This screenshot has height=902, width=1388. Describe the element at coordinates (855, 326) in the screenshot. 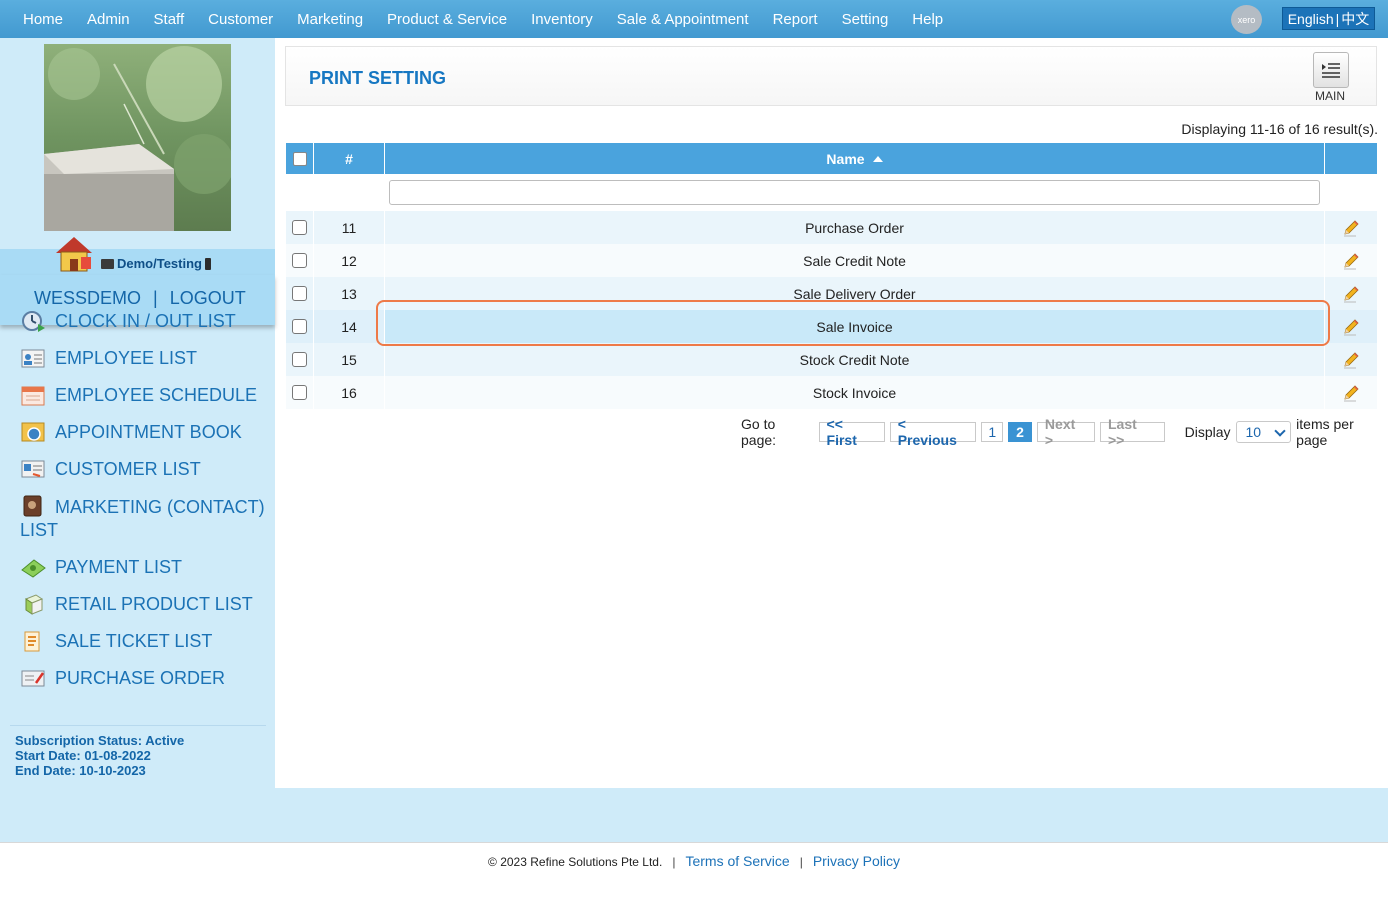

I see `row-name: Sale Invoice` at that location.